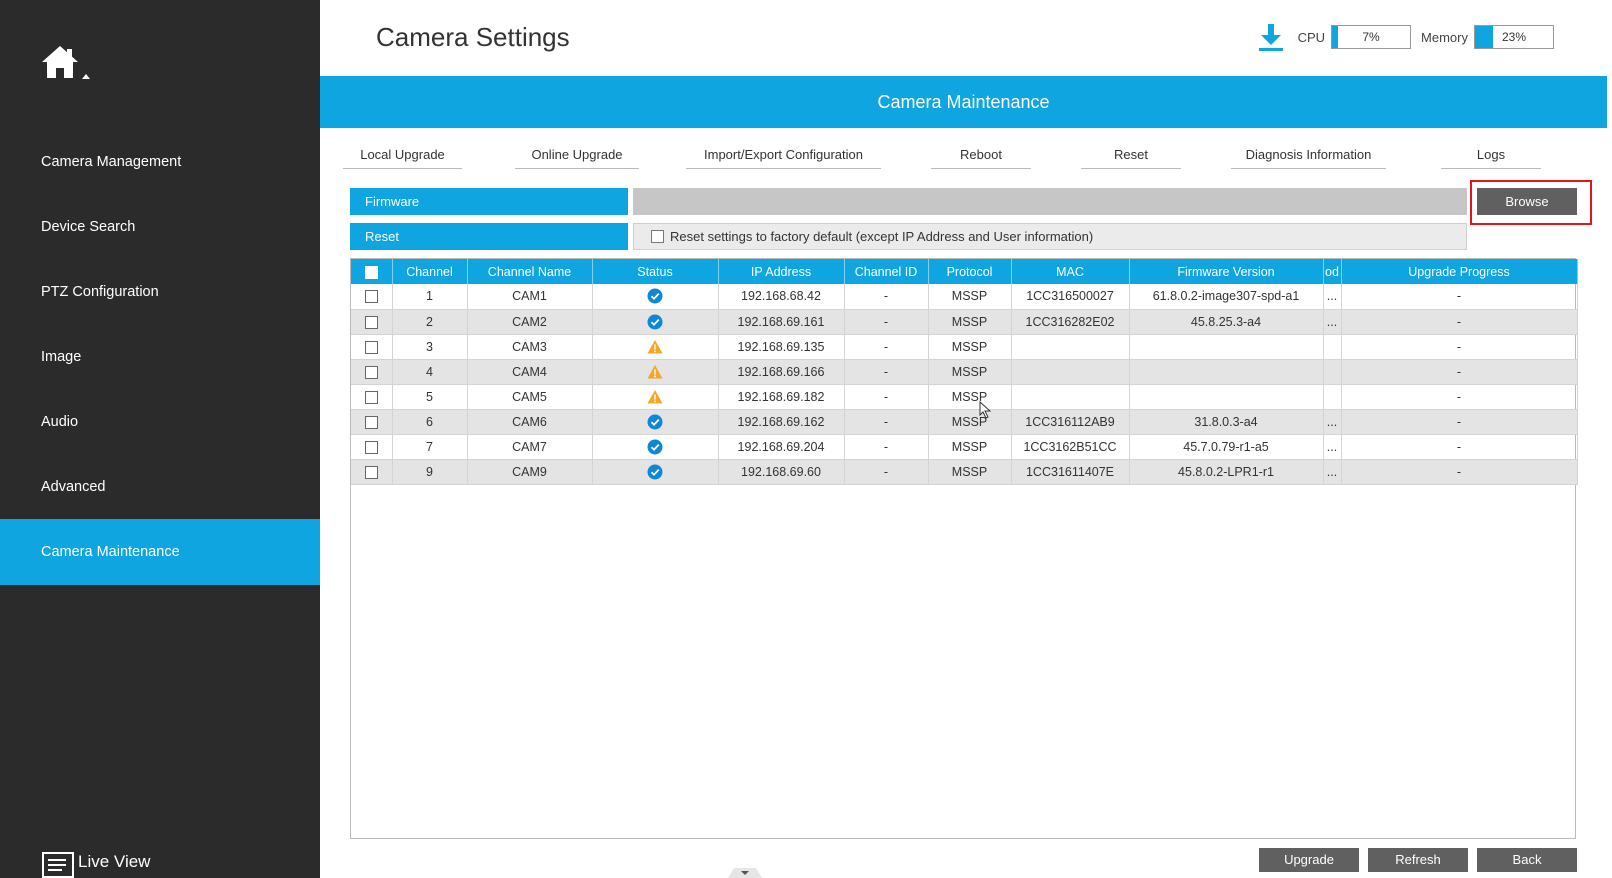 The width and height of the screenshot is (1612, 878). What do you see at coordinates (781, 271) in the screenshot?
I see `header-ip-address: IP Address` at bounding box center [781, 271].